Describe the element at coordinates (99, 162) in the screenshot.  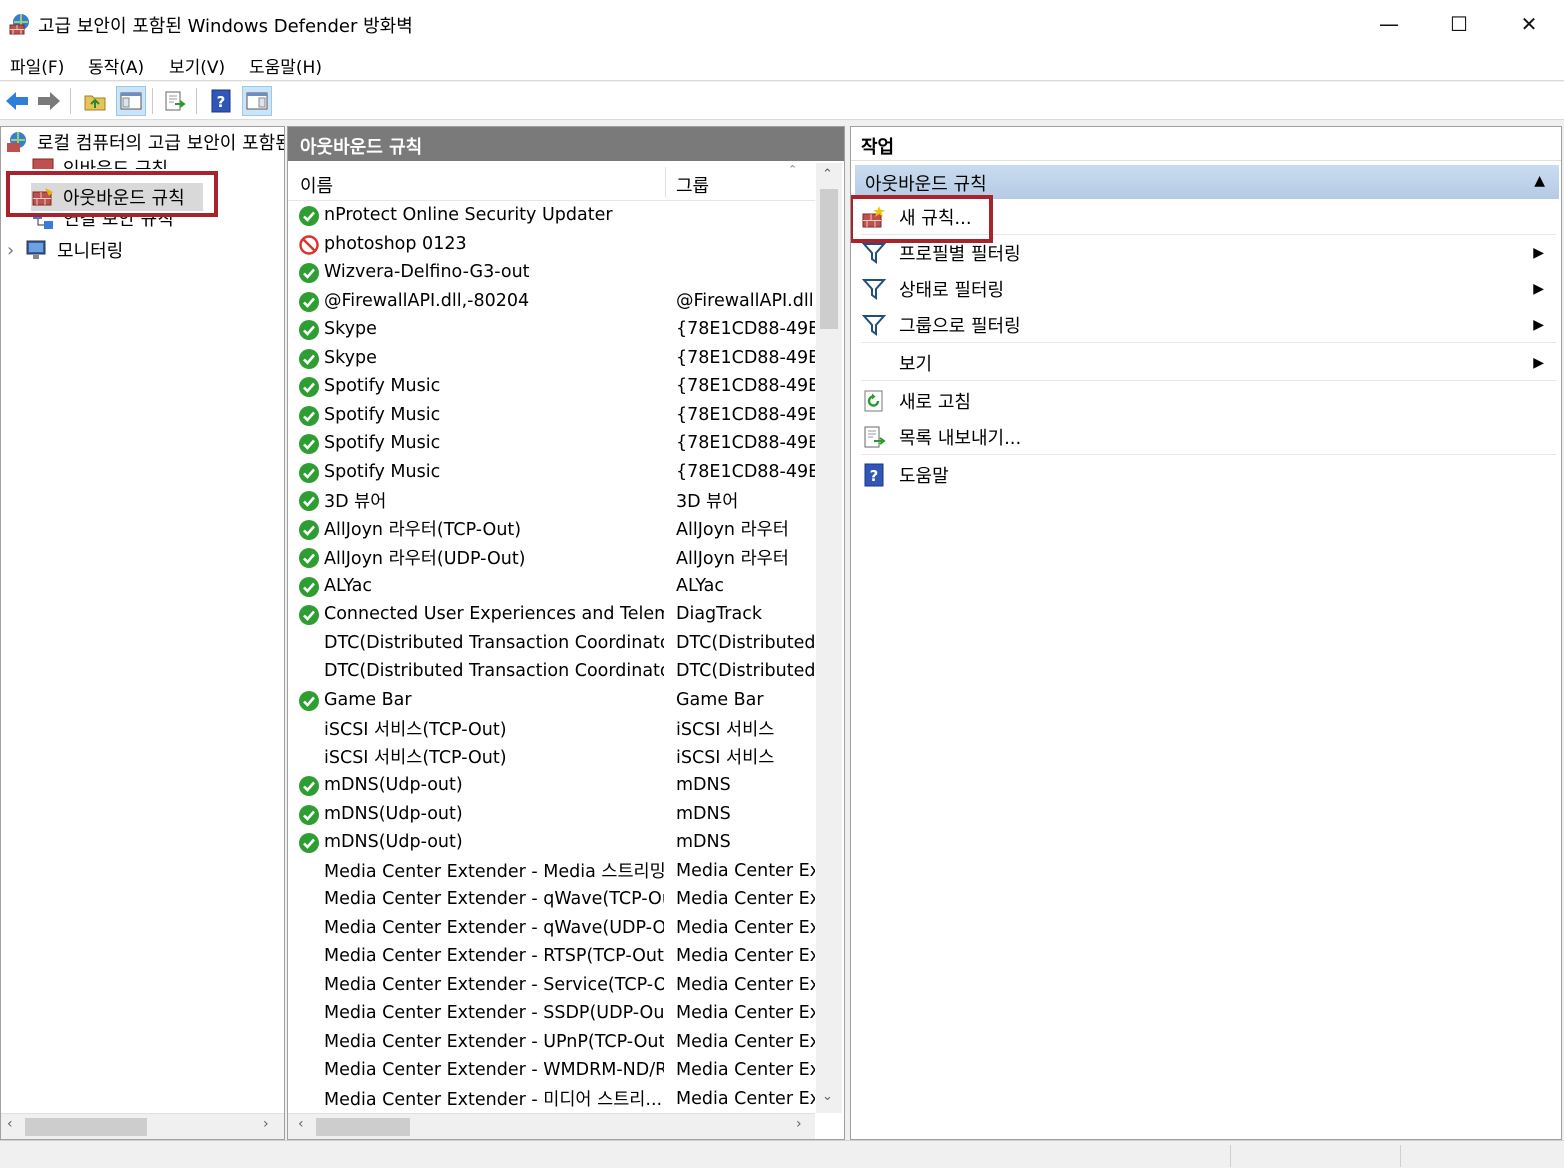
I see `tree-item-inbound-rules: 인바운드 규칙` at that location.